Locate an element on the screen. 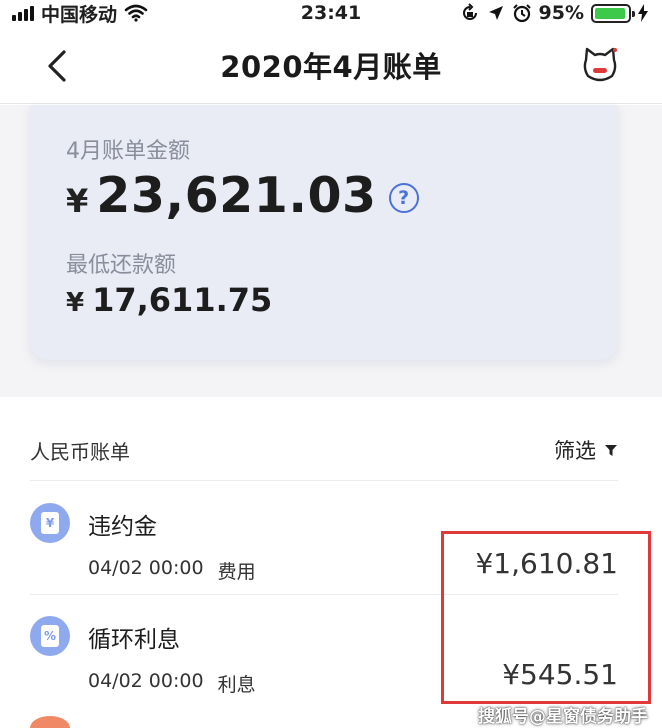  transaction-meta: 04/02 00:00 费用 is located at coordinates (172, 570).